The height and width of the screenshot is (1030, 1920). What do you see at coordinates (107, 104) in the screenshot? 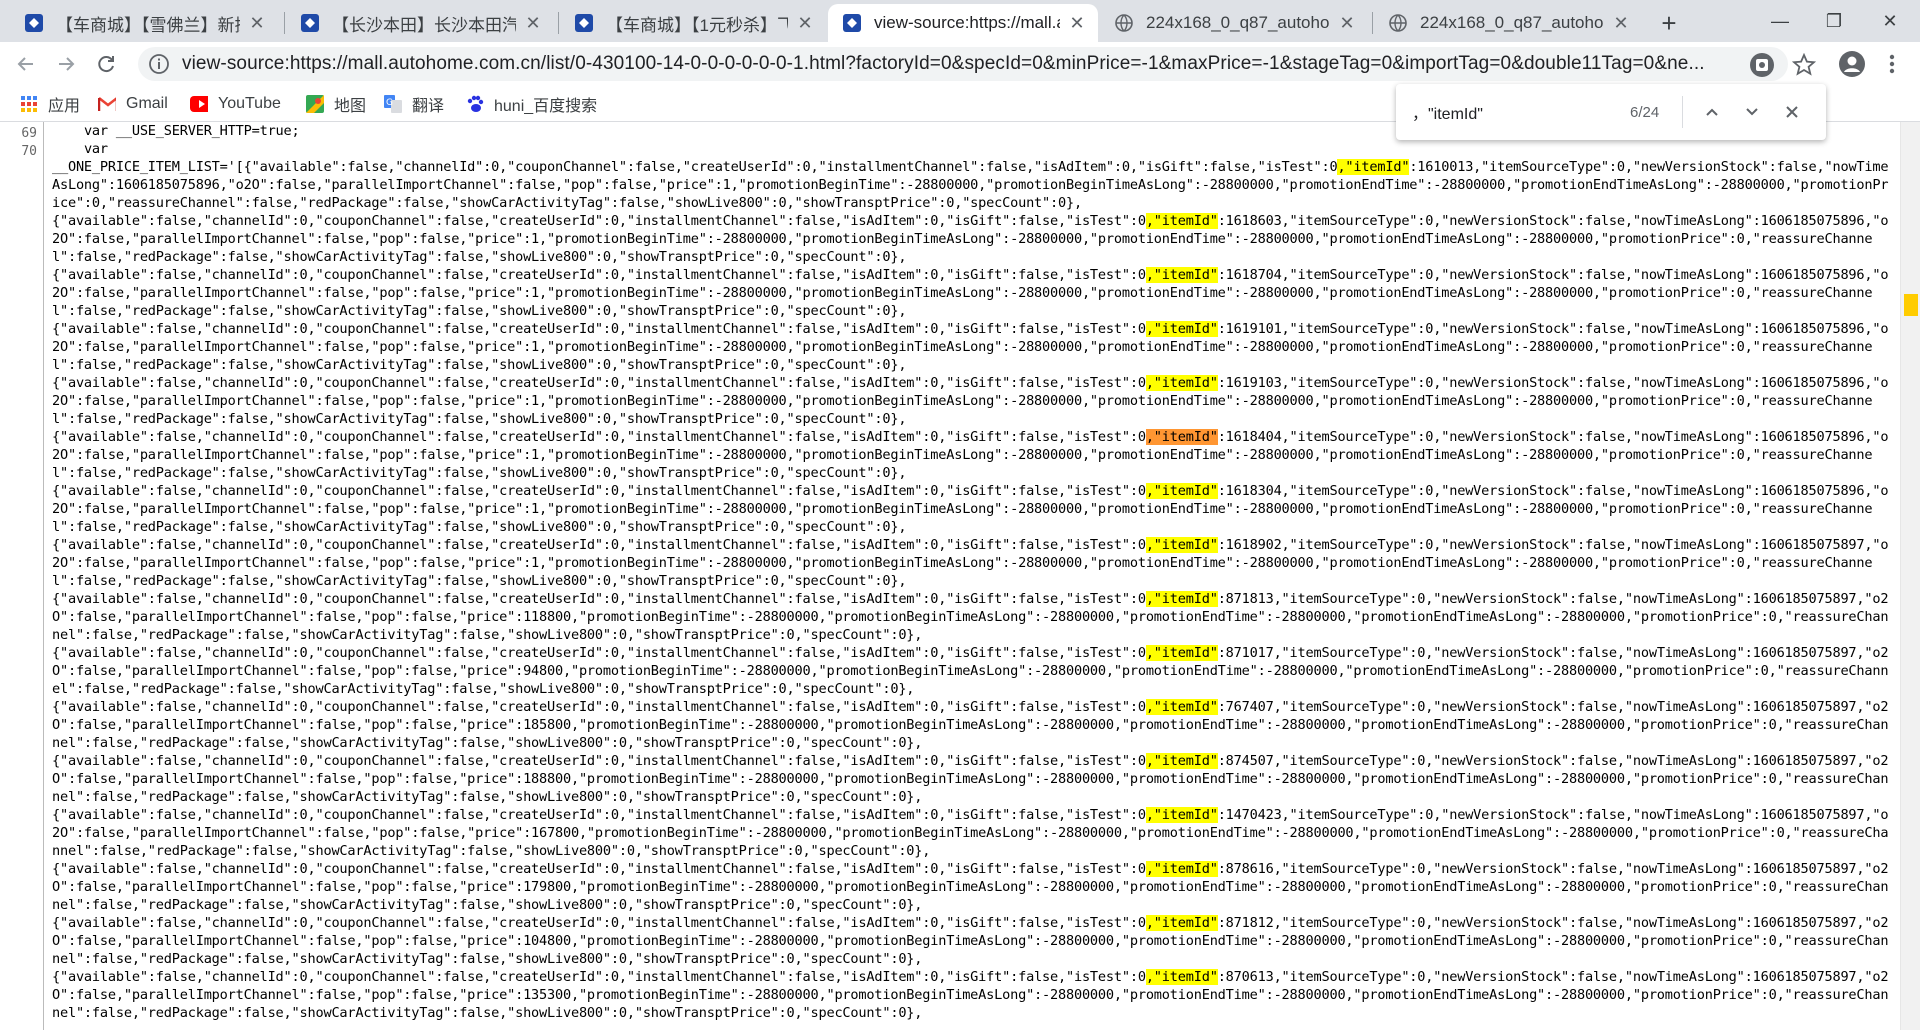
I see `gmail-icon` at bounding box center [107, 104].